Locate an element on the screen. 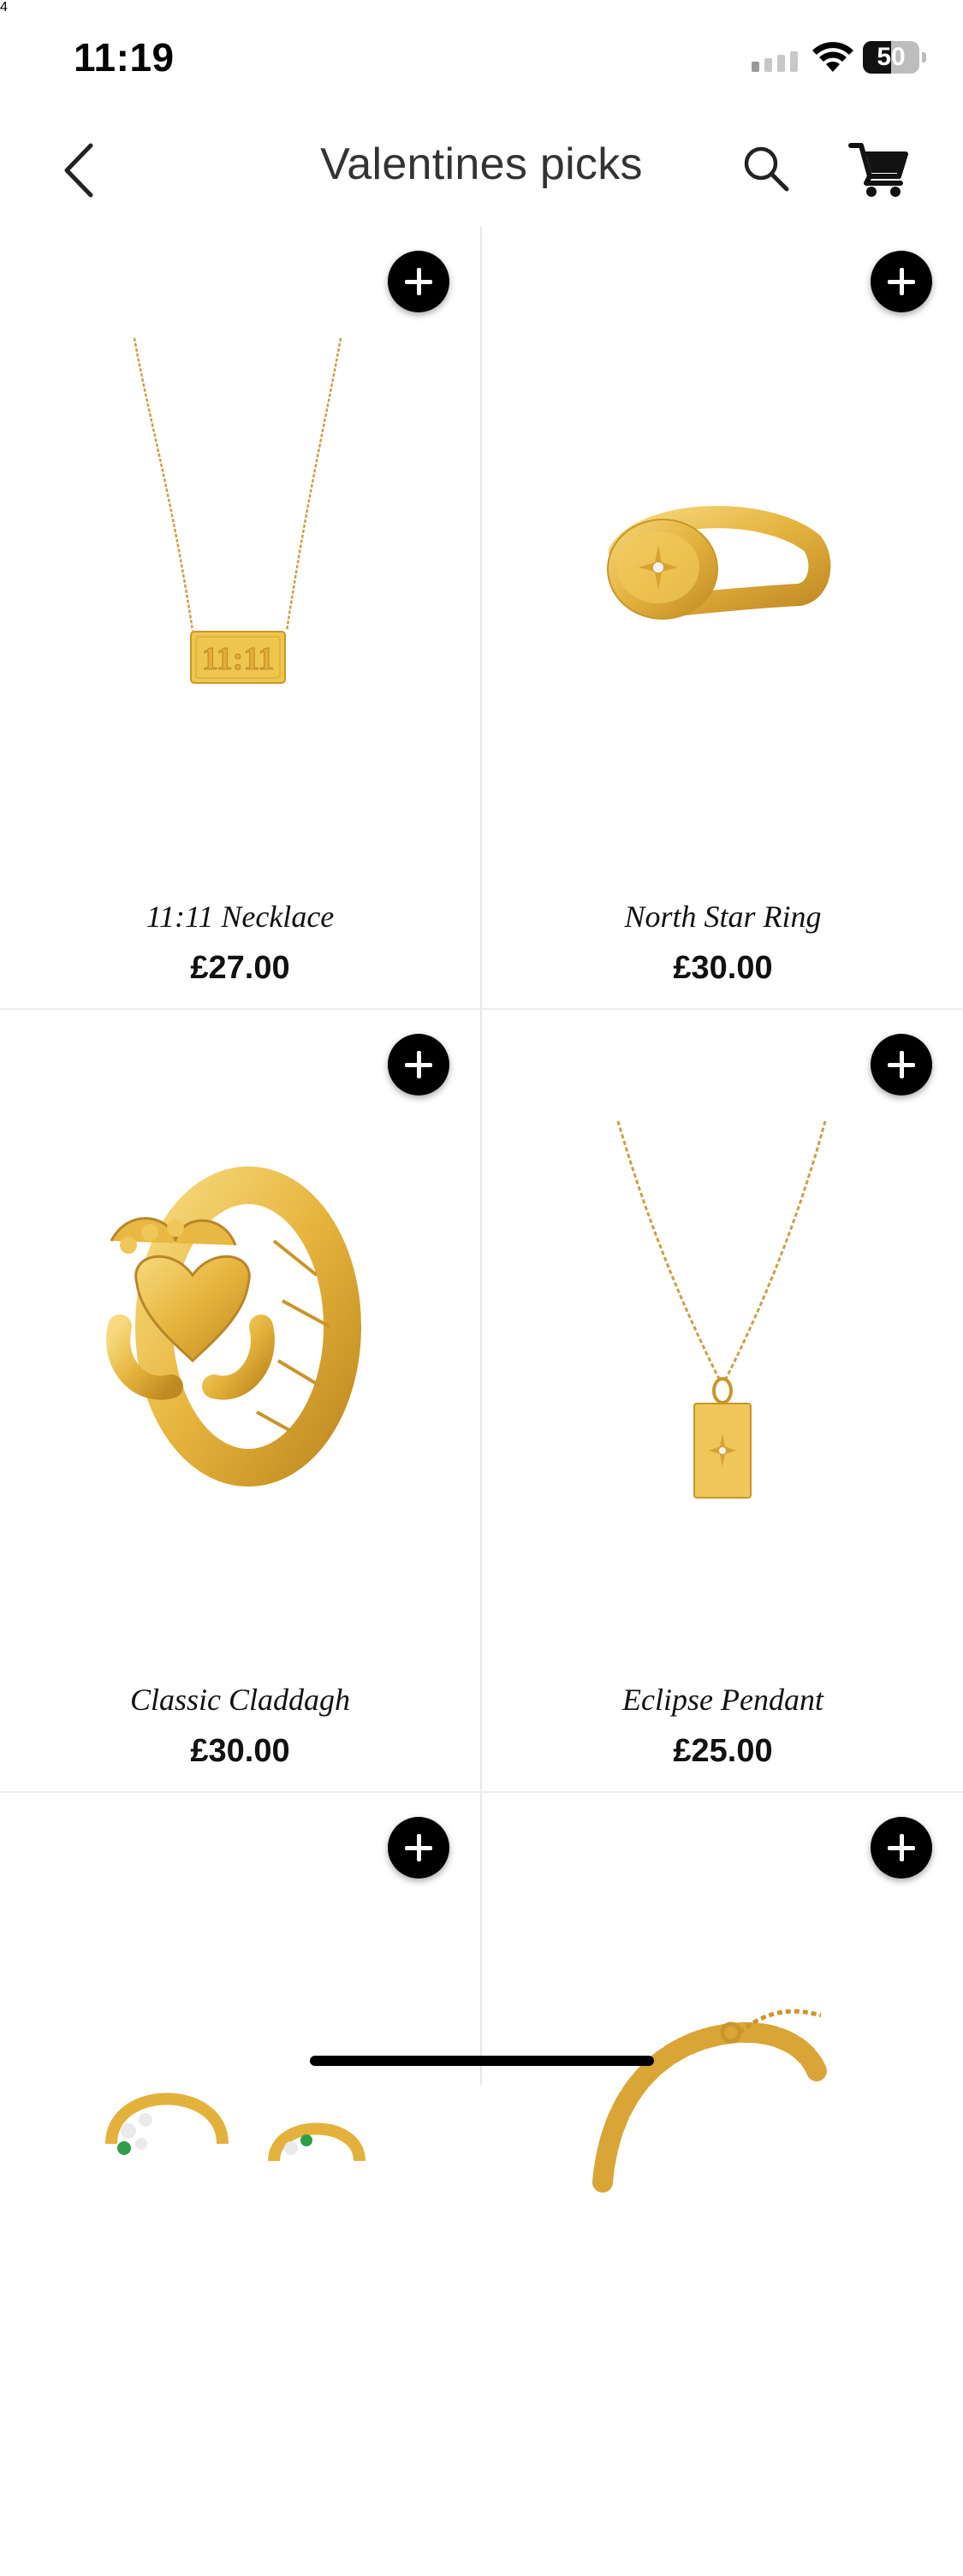 The image size is (963, 2576). product-price: £27.00 is located at coordinates (240, 968).